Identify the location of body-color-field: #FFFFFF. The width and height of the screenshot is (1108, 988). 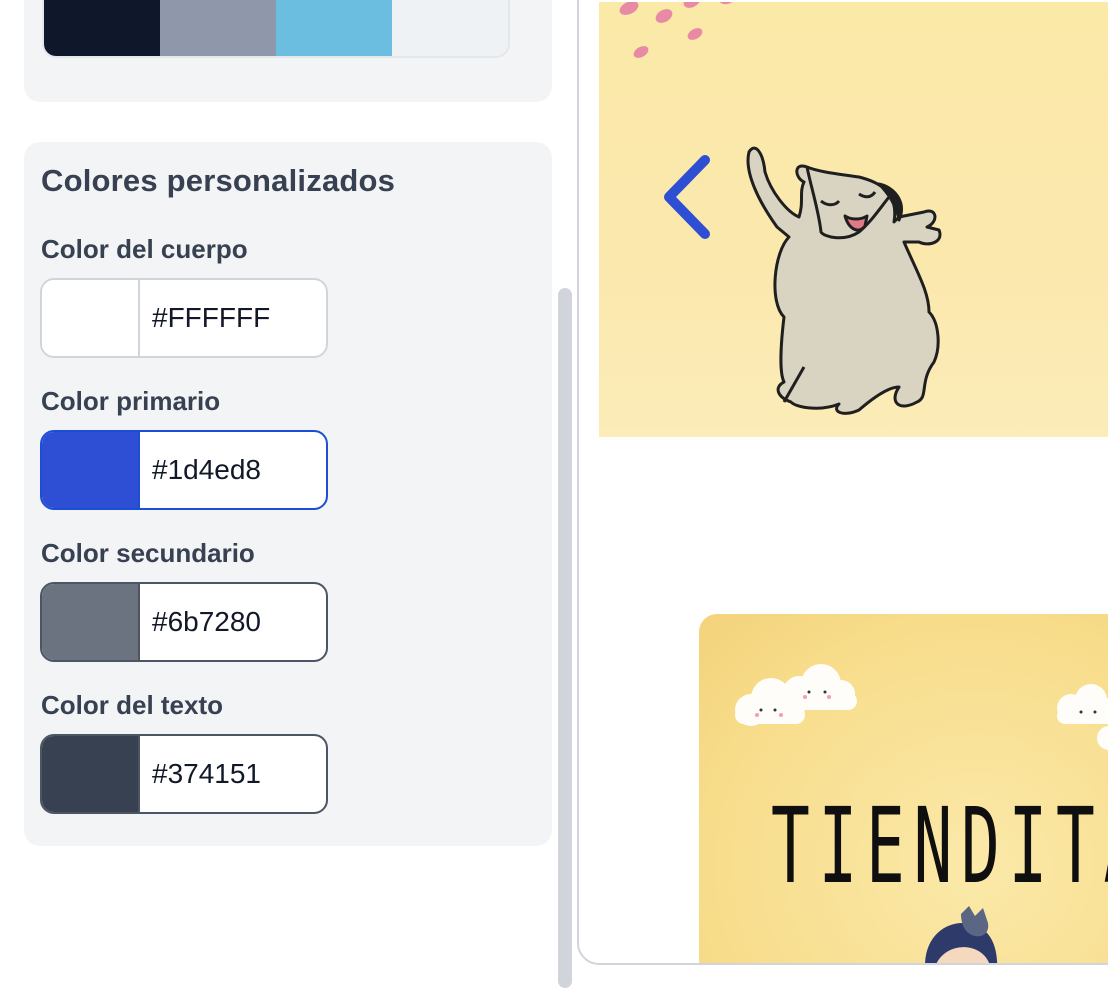
(184, 318).